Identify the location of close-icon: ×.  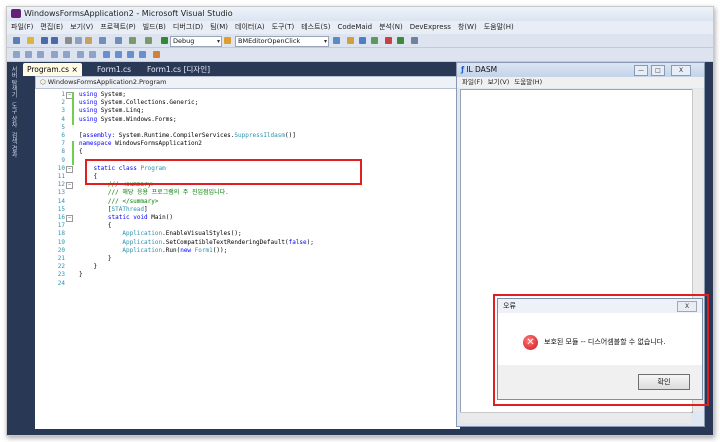
(74, 69).